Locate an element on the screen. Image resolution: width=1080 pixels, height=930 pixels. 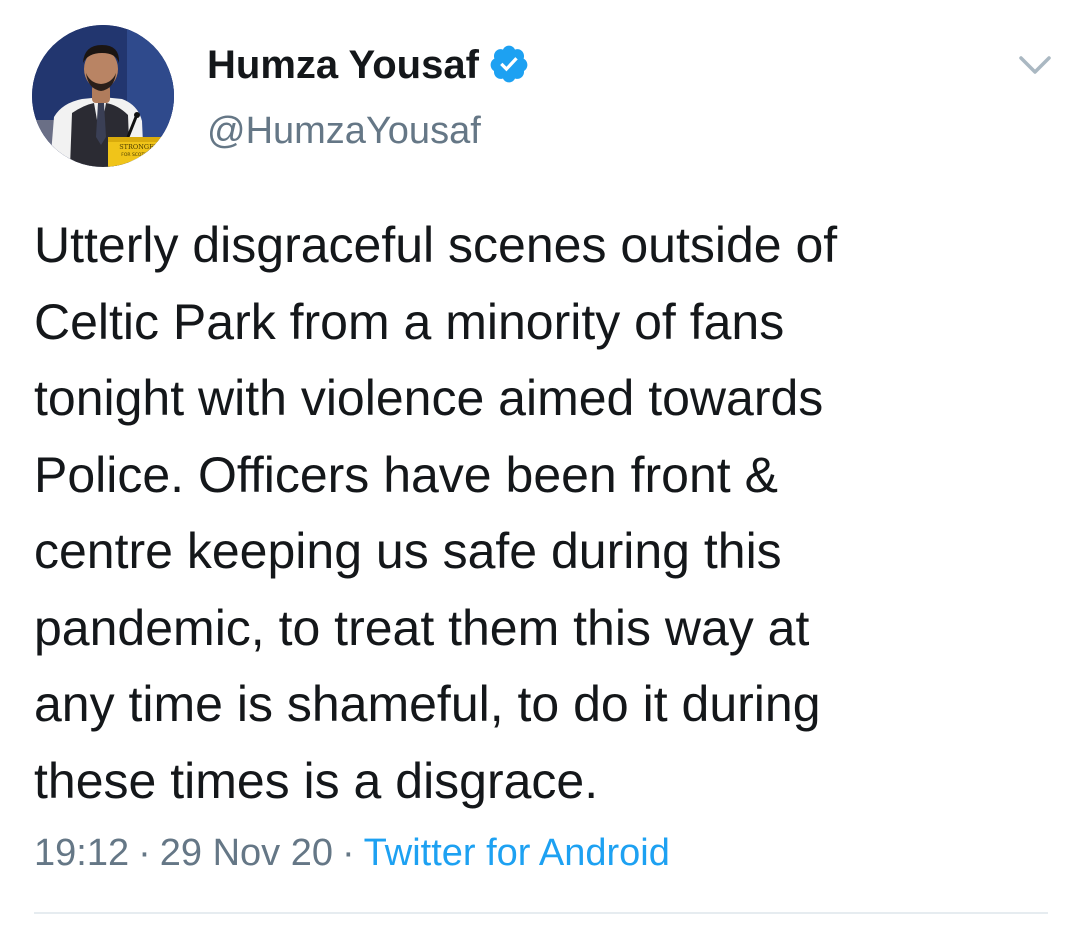
tweet-text-line: Utterly disgraceful scenes outside of is located at coordinates (436, 245).